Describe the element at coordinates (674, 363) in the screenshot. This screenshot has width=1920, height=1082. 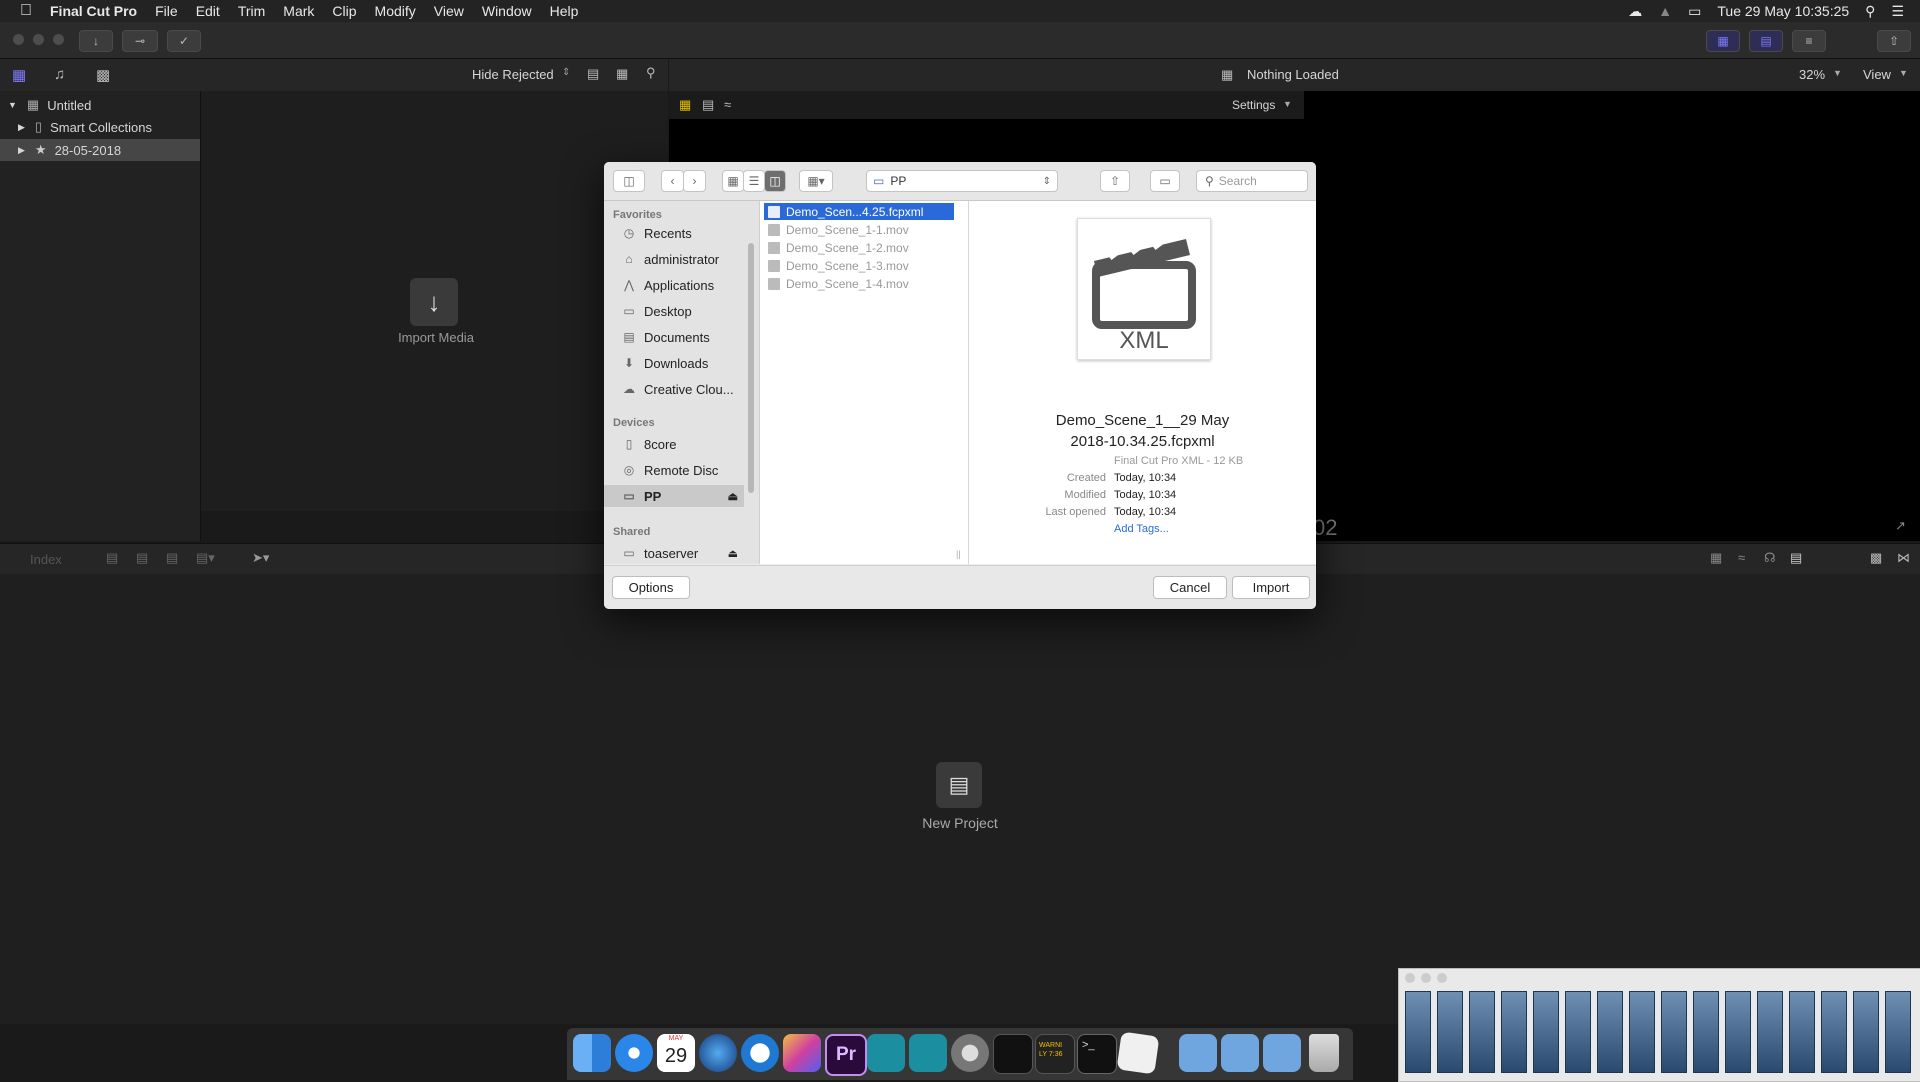
I see `sidebar-item-downloads: ⬇ Downloads` at that location.